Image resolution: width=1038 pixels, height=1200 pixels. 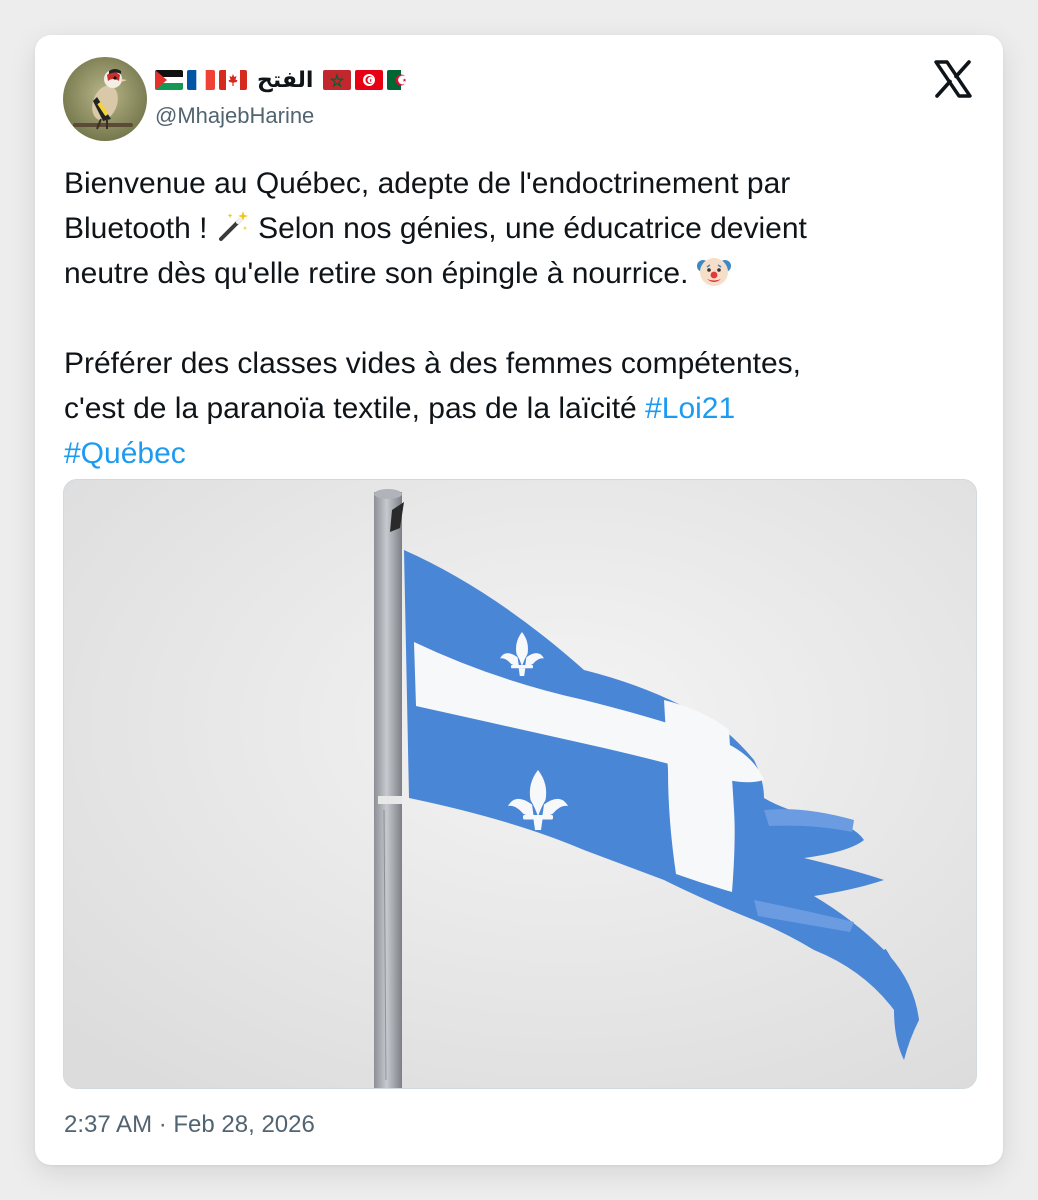 I want to click on author-display-name: الفتح, so click(x=285, y=80).